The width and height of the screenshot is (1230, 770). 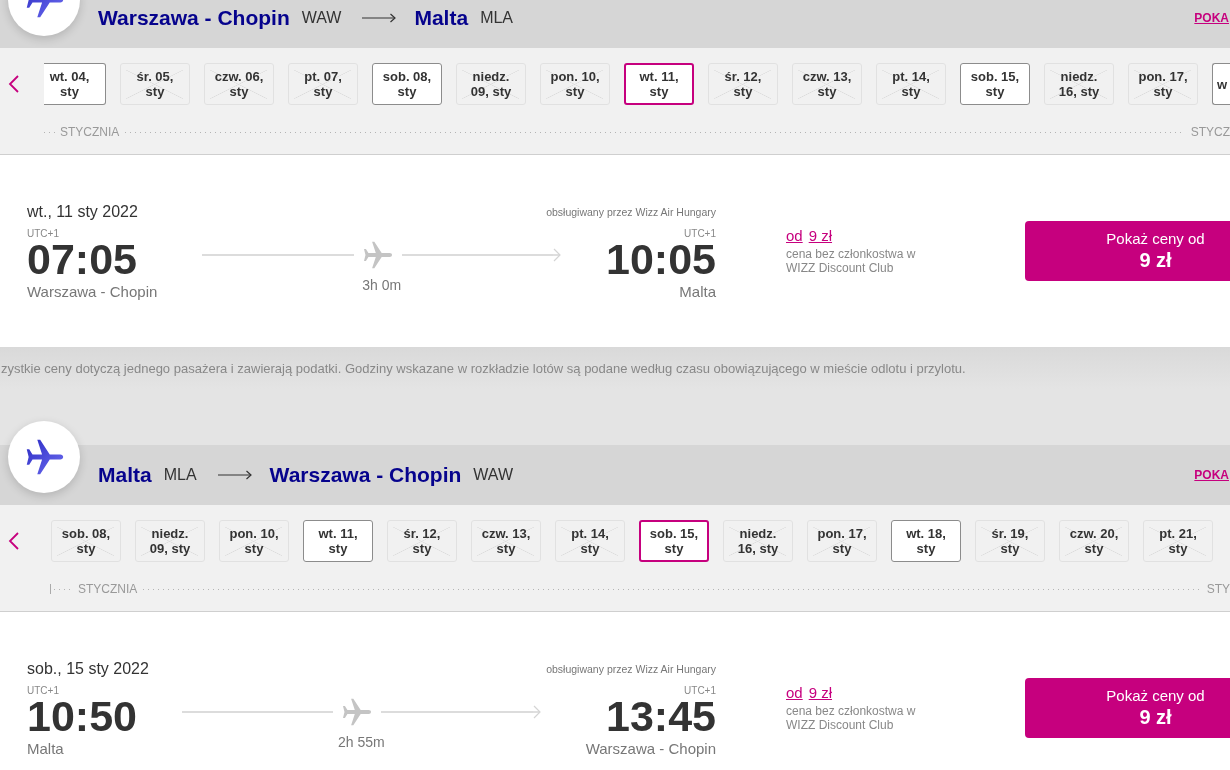 What do you see at coordinates (926, 541) in the screenshot?
I see `date-tile: wt. 18, sty` at bounding box center [926, 541].